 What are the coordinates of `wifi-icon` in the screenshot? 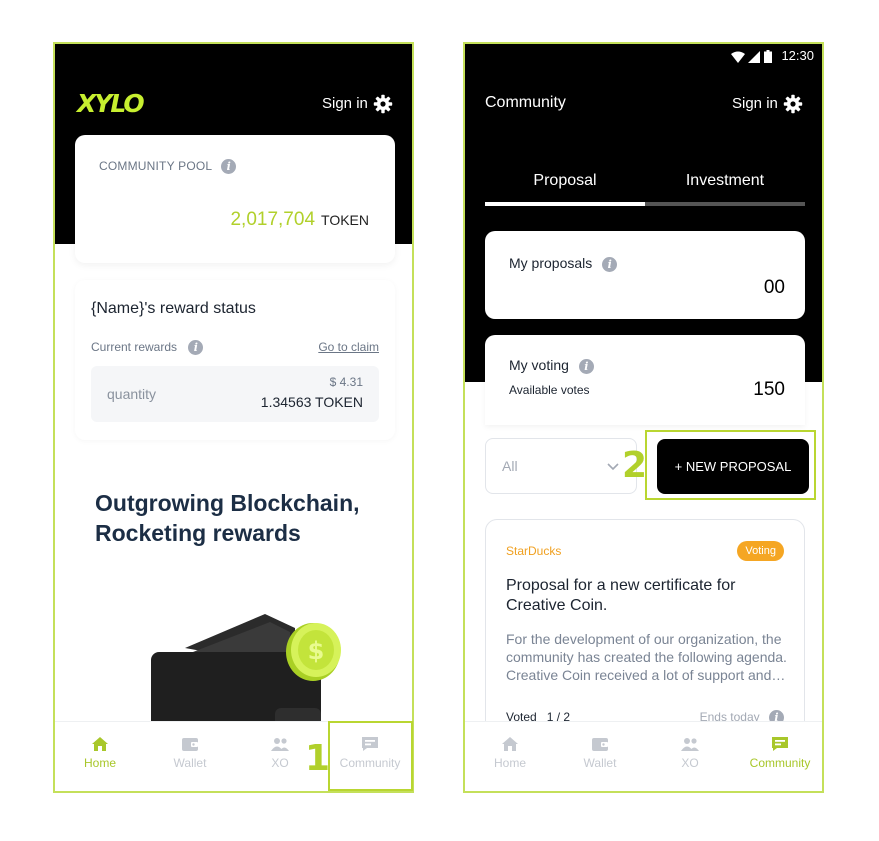 It's located at (737, 57).